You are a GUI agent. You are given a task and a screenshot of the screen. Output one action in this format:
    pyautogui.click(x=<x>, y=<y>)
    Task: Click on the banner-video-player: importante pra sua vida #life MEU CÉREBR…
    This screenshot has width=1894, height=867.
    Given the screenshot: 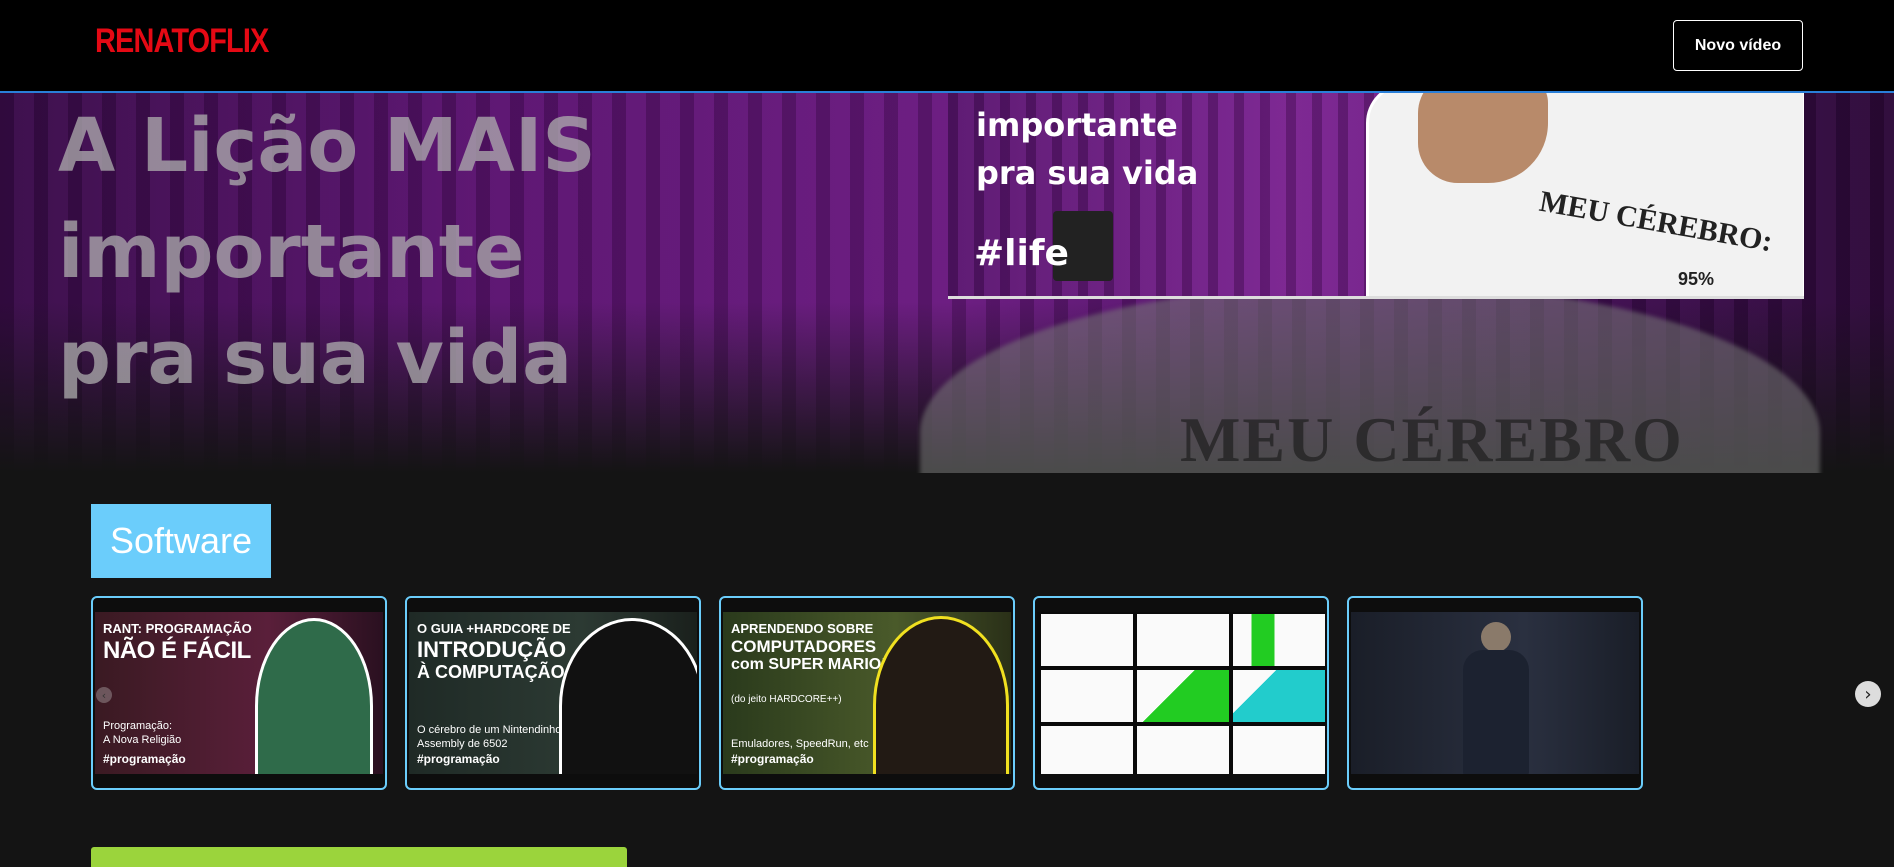 What is the action you would take?
    pyautogui.click(x=1376, y=196)
    